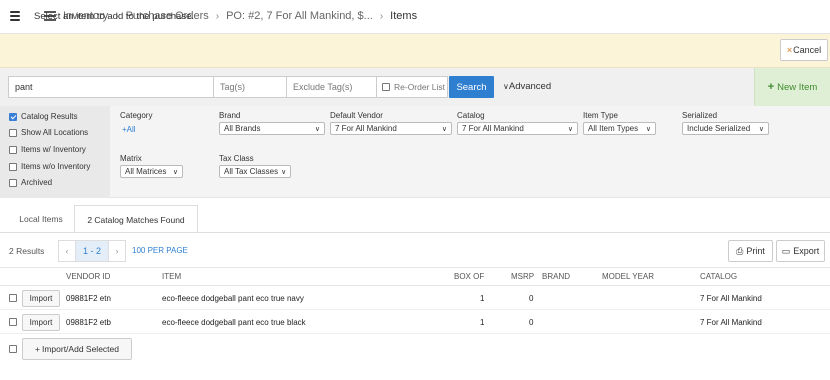  What do you see at coordinates (13, 132) in the screenshot?
I see `show-all-locations-checkbox` at bounding box center [13, 132].